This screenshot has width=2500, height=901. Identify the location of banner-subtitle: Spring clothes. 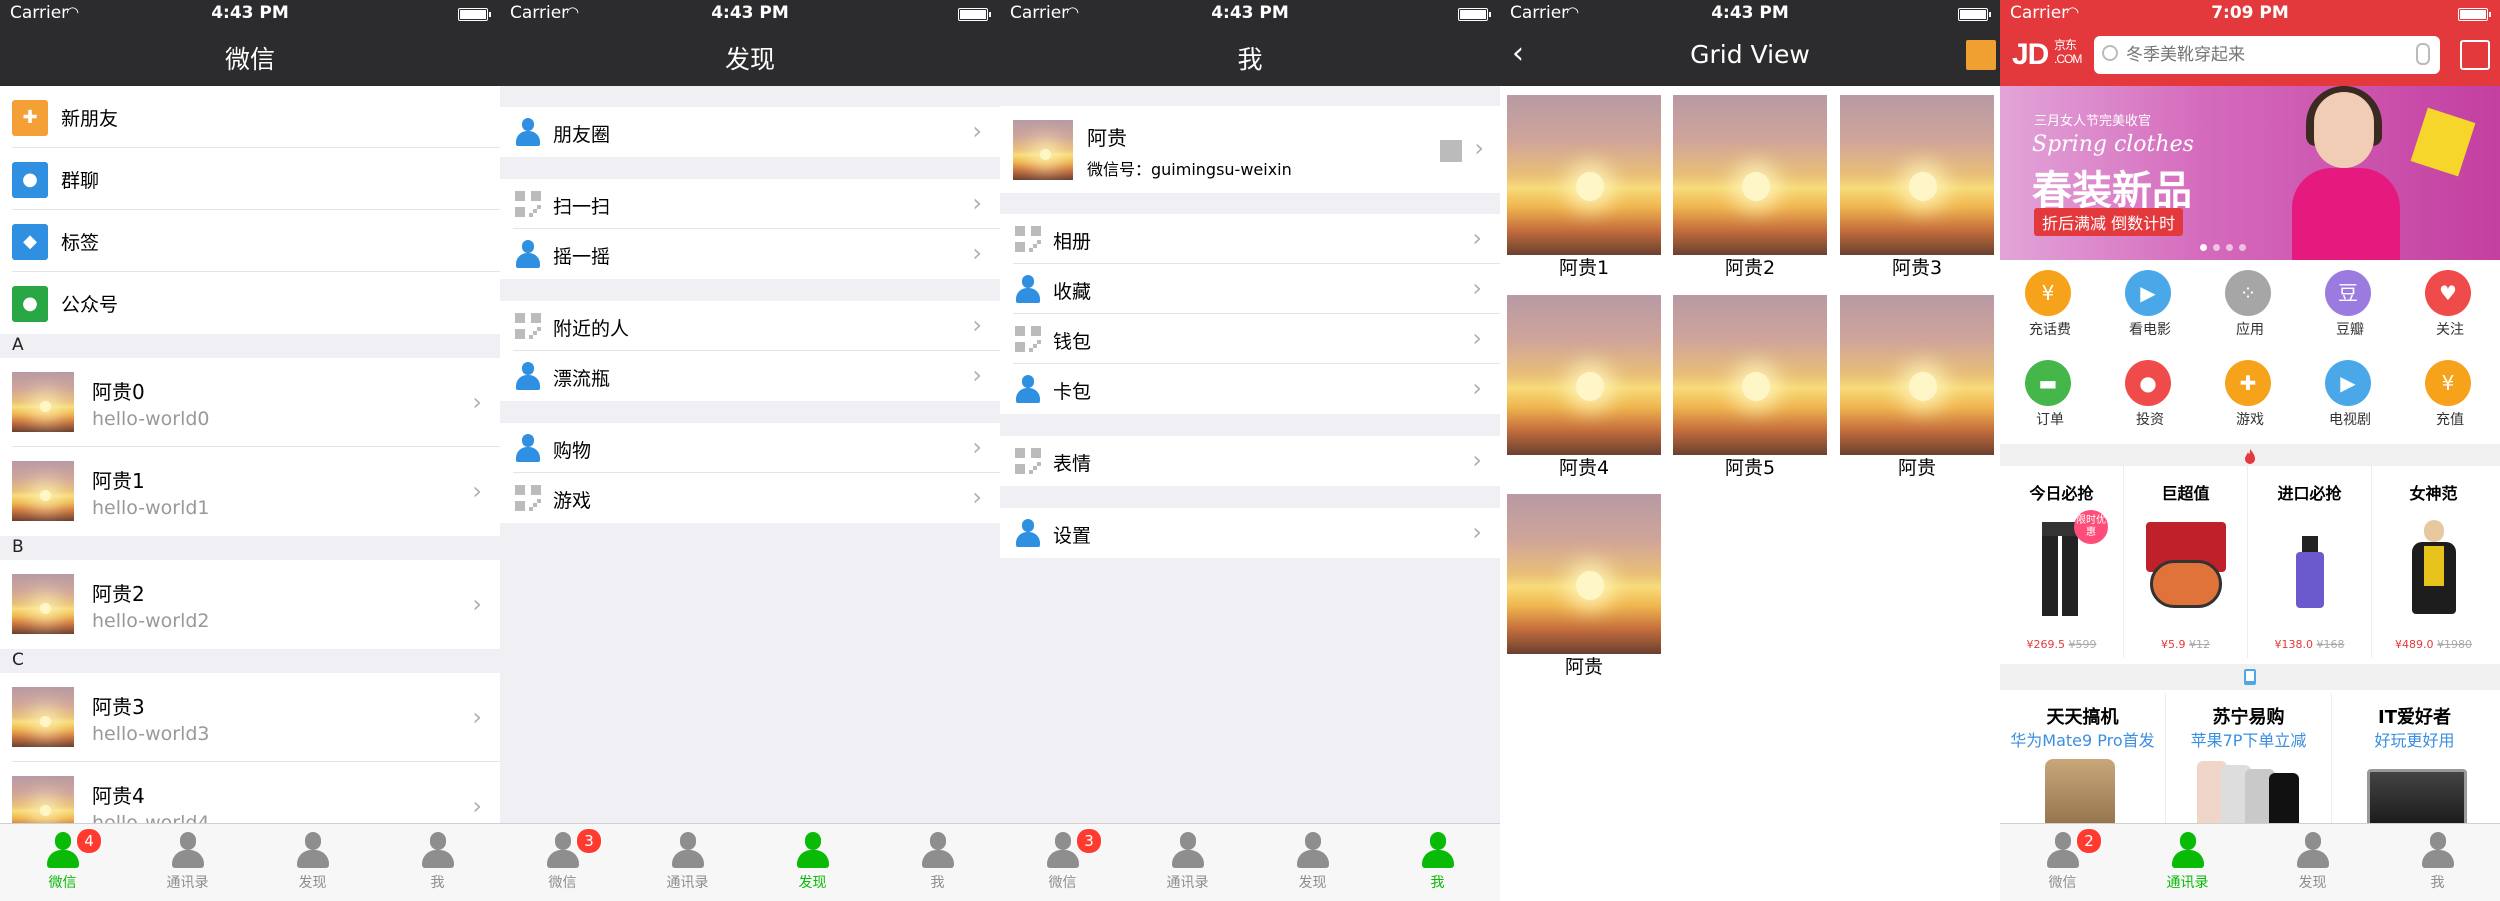
(2113, 144).